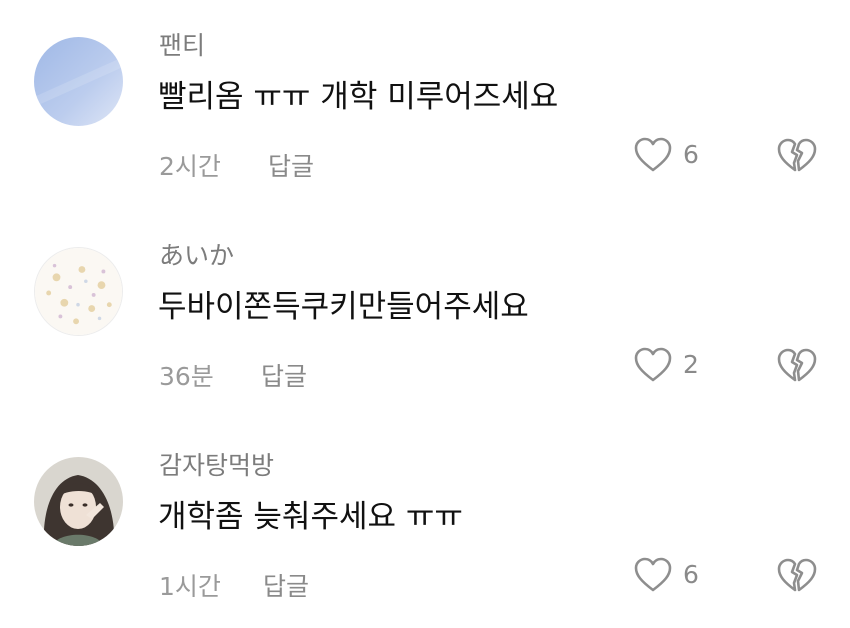  Describe the element at coordinates (190, 166) in the screenshot. I see `comment-timestamp: 2시간` at that location.